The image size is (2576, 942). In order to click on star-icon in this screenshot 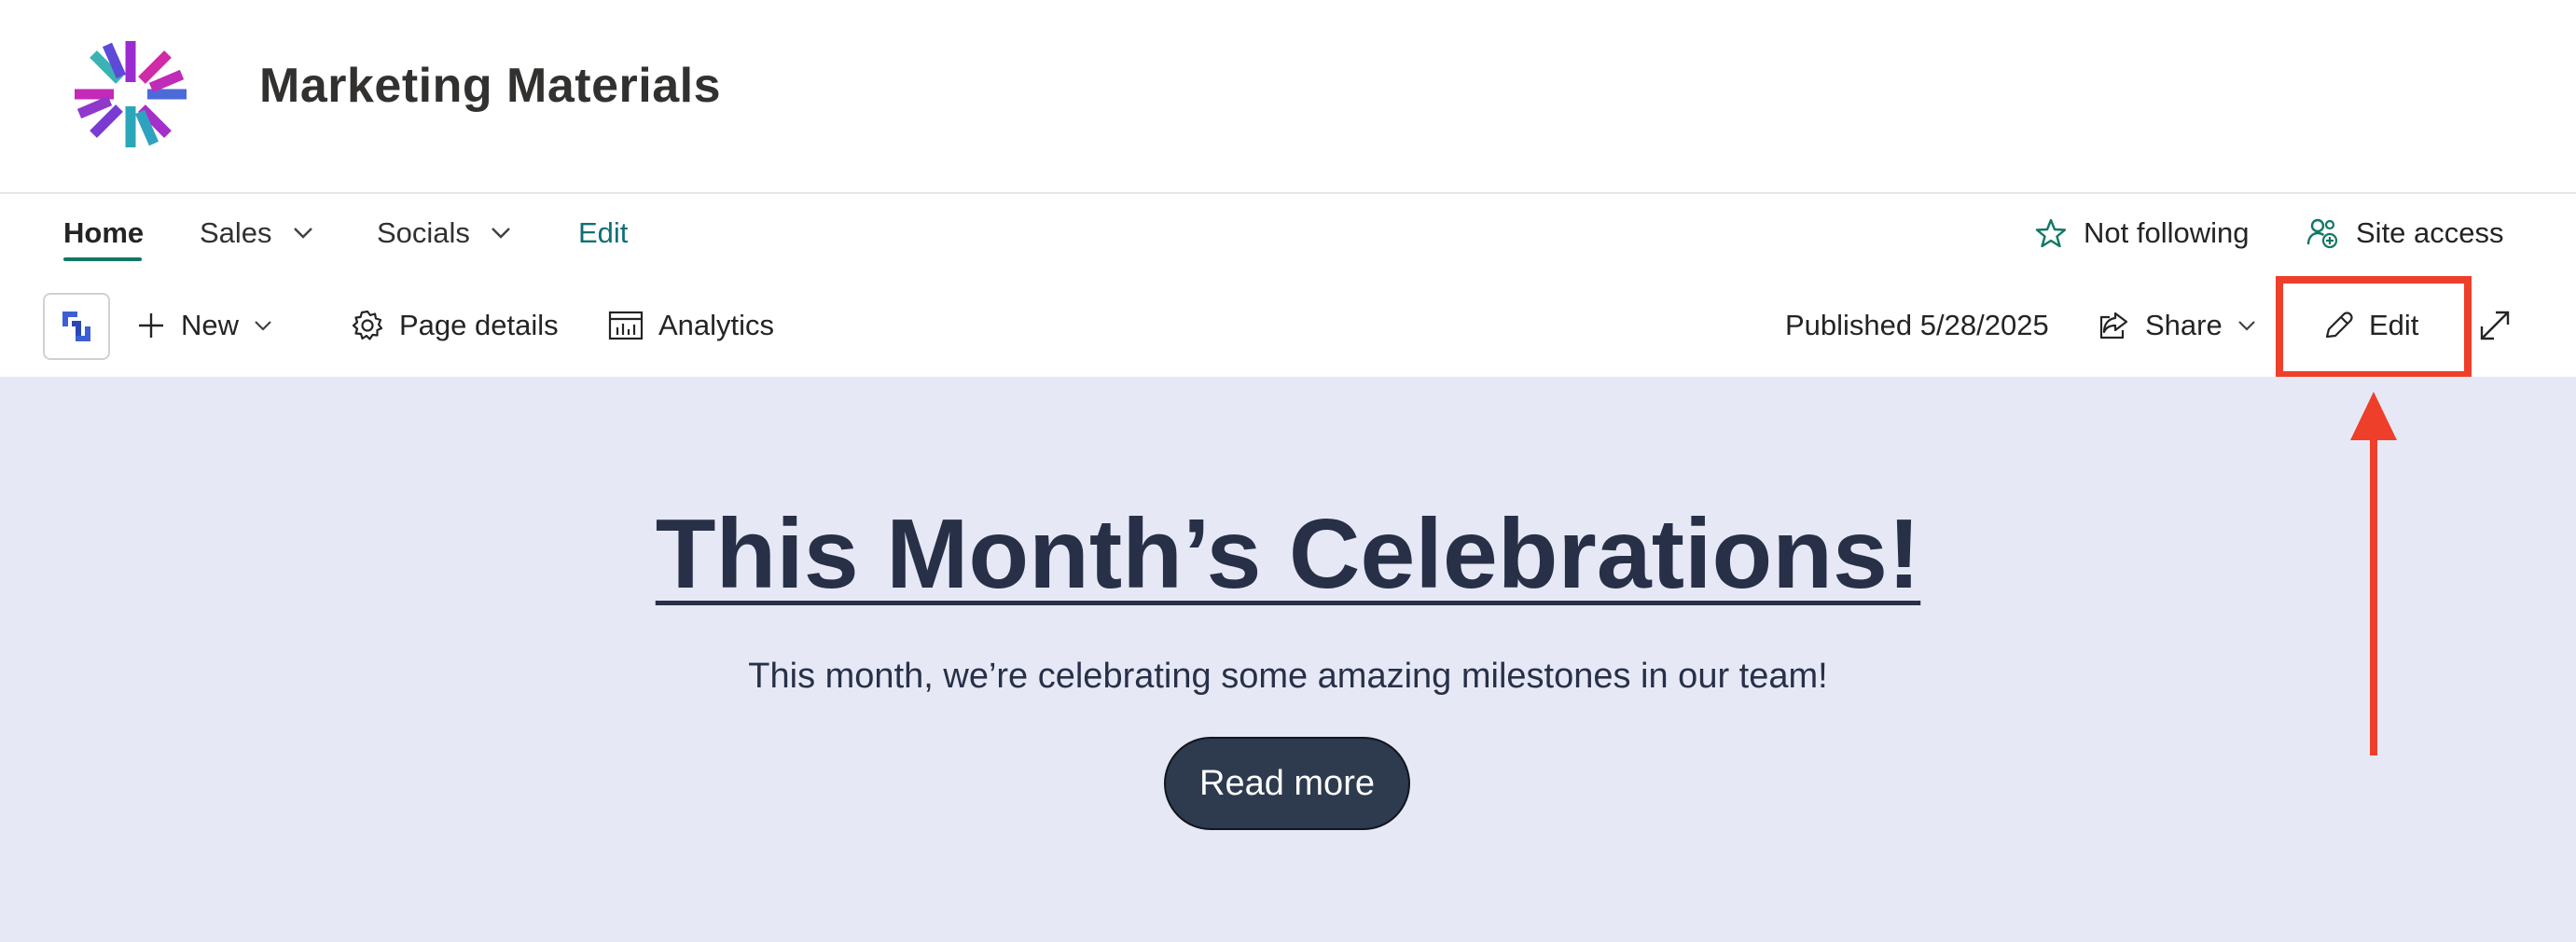, I will do `click(2051, 233)`.